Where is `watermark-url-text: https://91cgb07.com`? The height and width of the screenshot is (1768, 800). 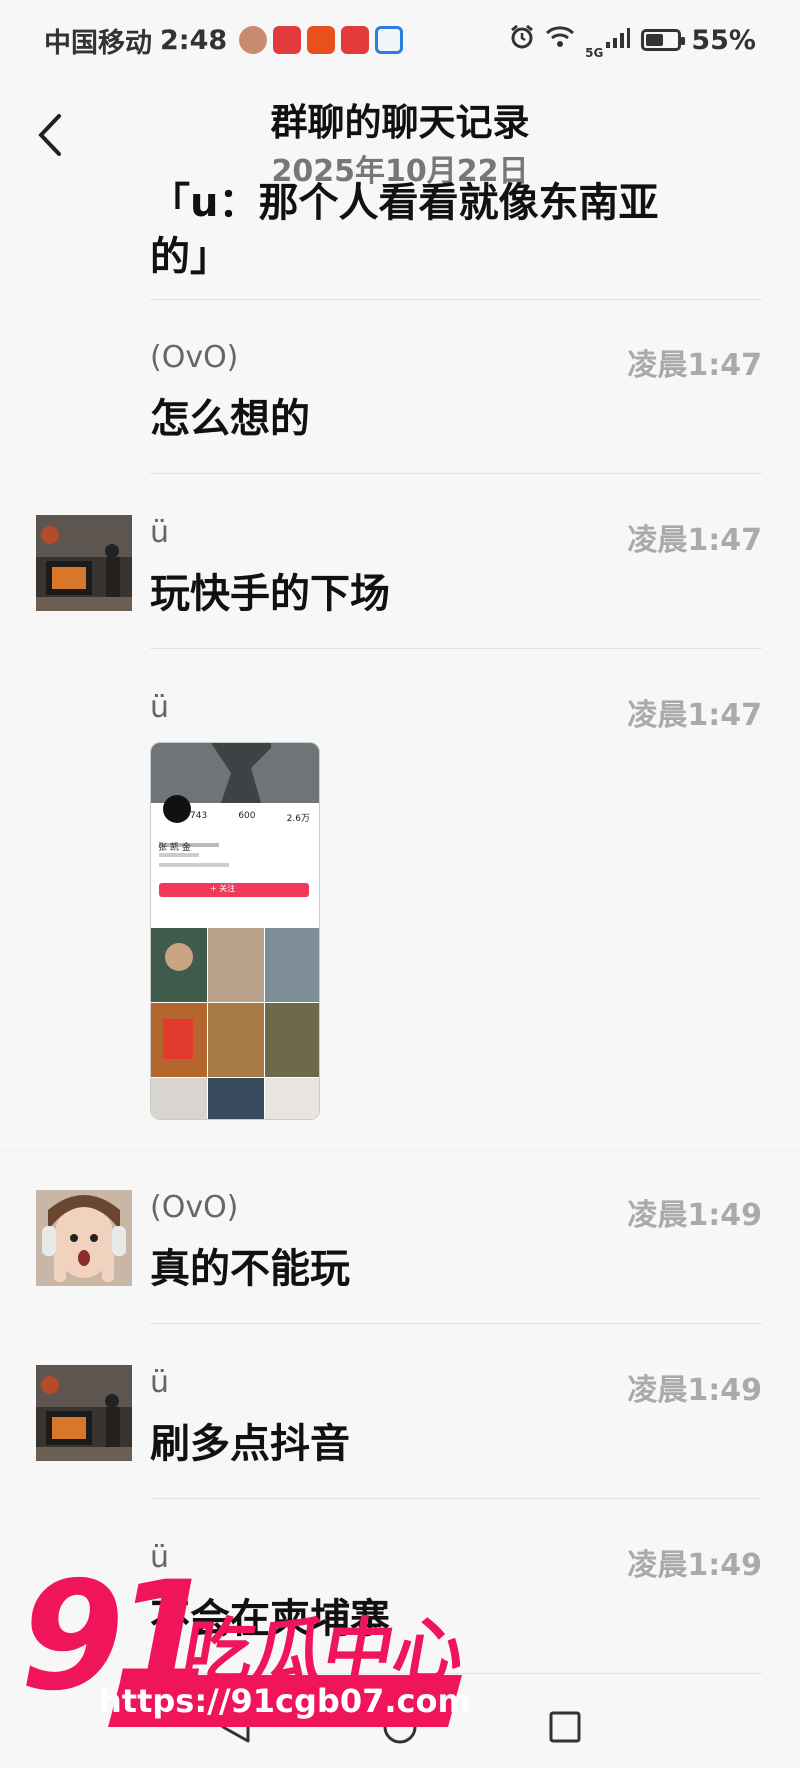 watermark-url-text: https://91cgb07.com is located at coordinates (285, 1701).